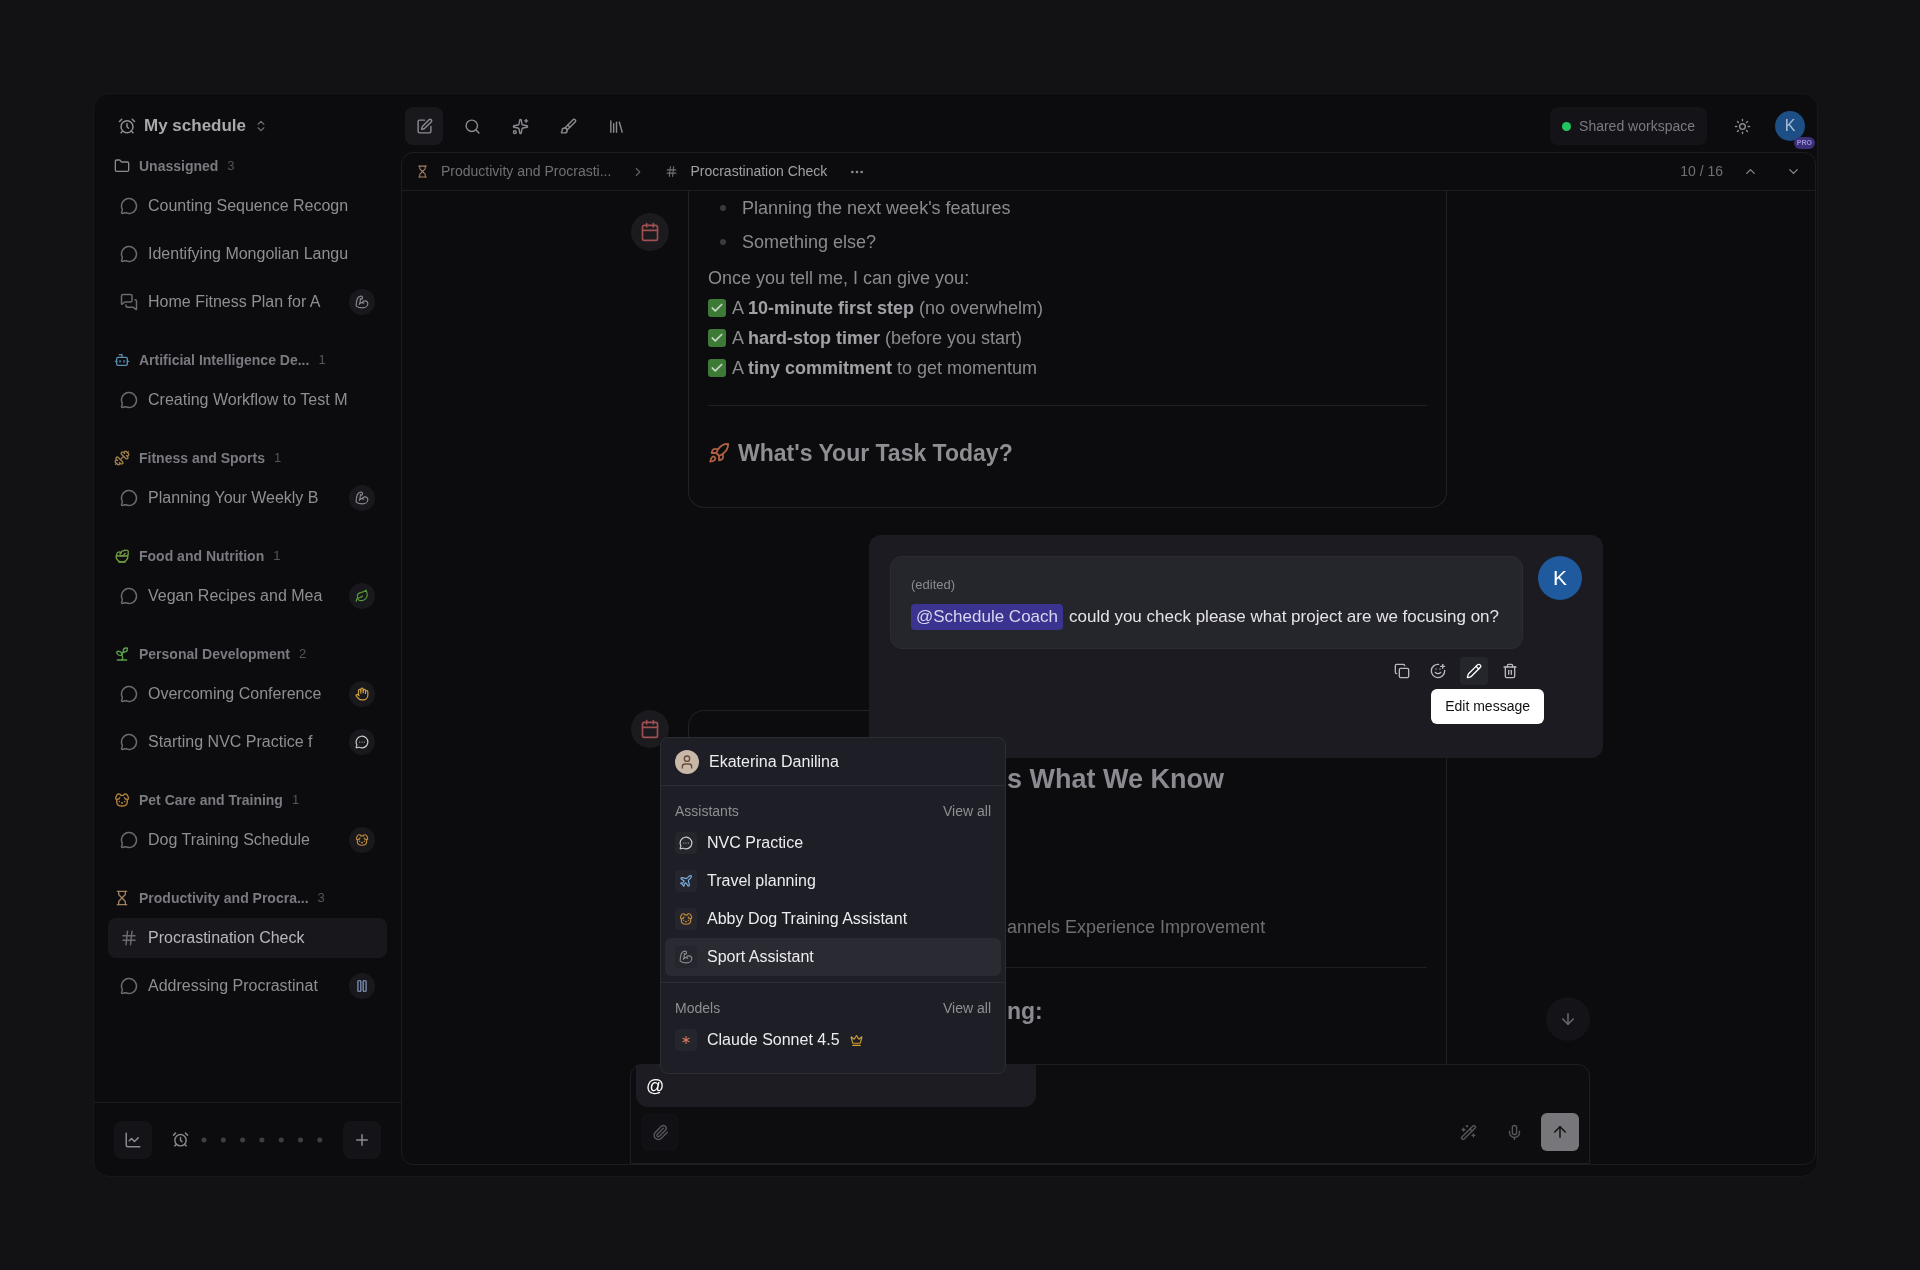 The image size is (1920, 1270). I want to click on section-heading: What's Your Task Today?, so click(875, 453).